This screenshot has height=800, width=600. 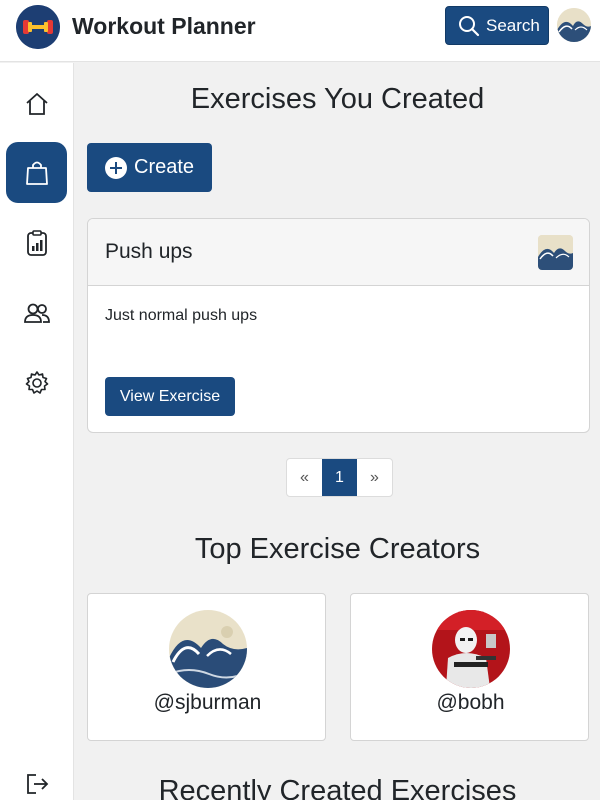 I want to click on section-title-creators: Top Exercise Creators, so click(x=337, y=549).